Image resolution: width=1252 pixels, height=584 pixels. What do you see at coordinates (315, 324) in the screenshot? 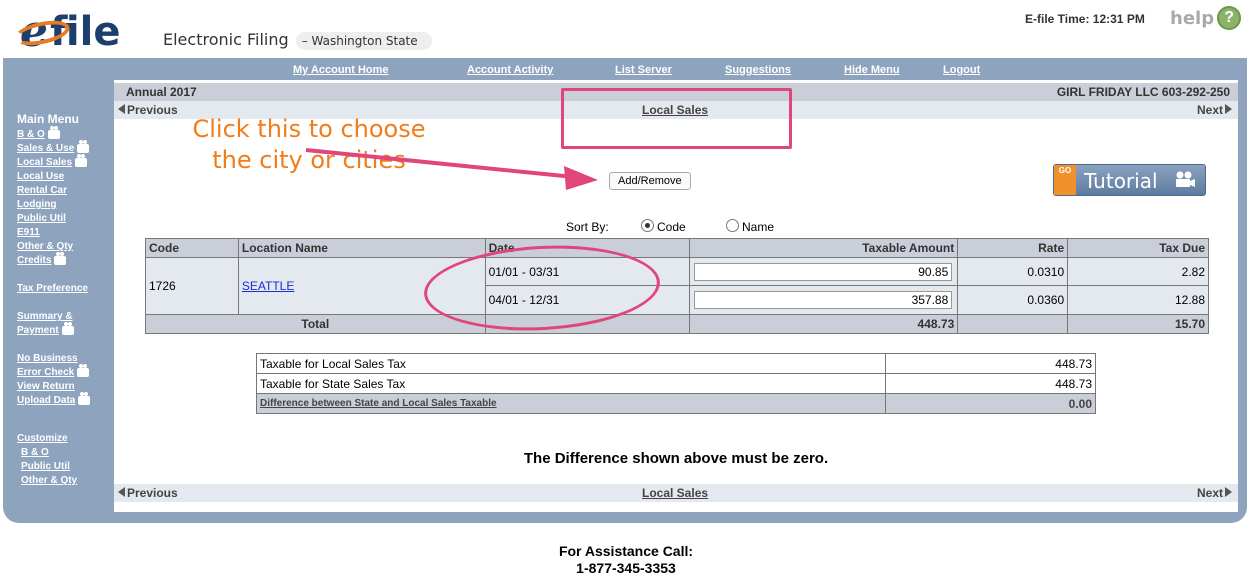
I see `total-label: Total` at bounding box center [315, 324].